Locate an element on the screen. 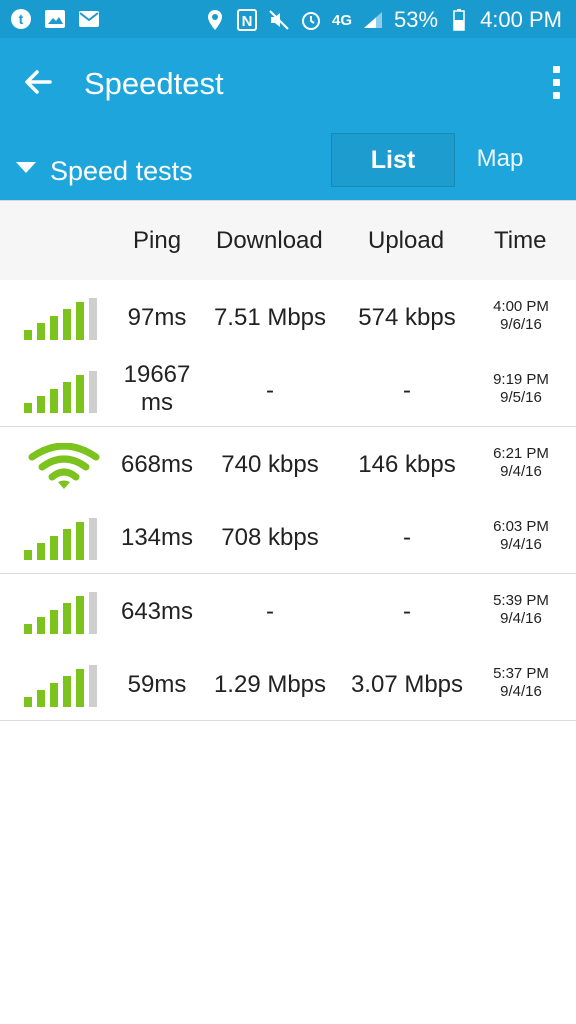  ping-value: 643ms is located at coordinates (157, 611).